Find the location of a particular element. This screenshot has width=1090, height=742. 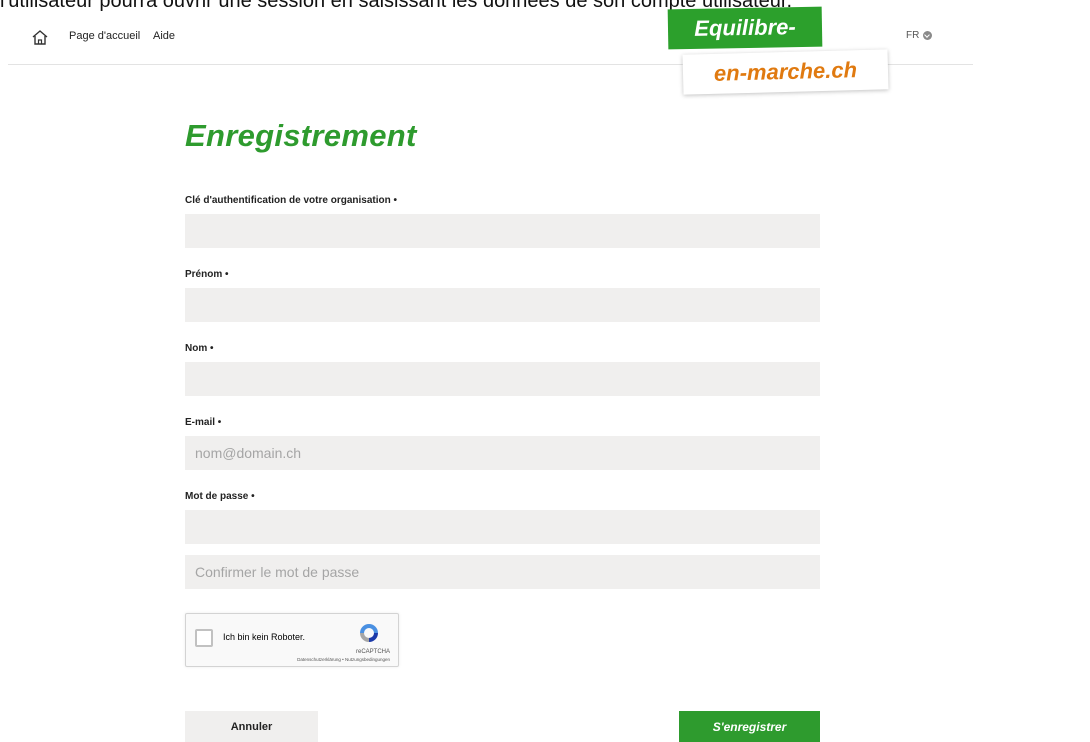

email-input is located at coordinates (502, 453).